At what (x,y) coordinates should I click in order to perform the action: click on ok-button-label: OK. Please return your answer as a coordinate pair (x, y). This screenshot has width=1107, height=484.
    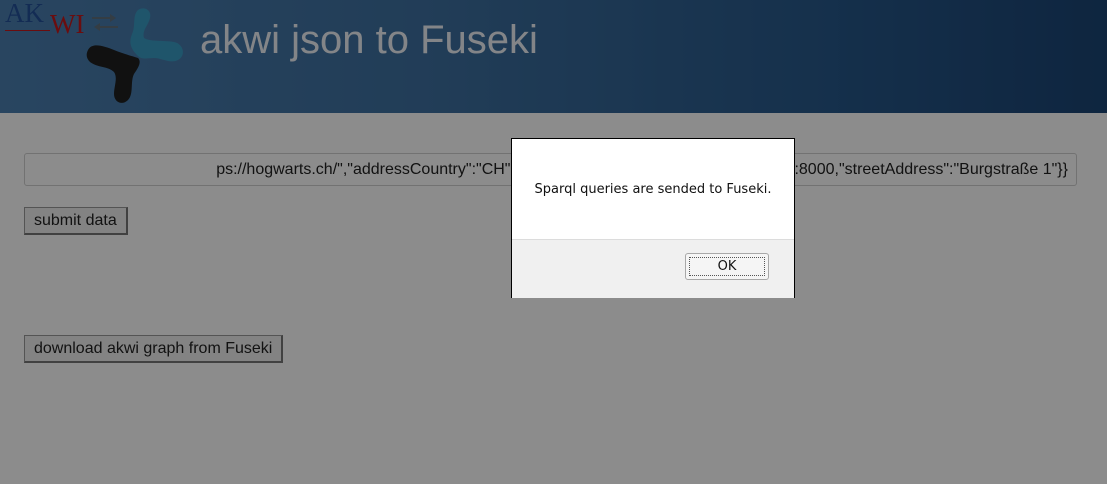
    Looking at the image, I should click on (727, 266).